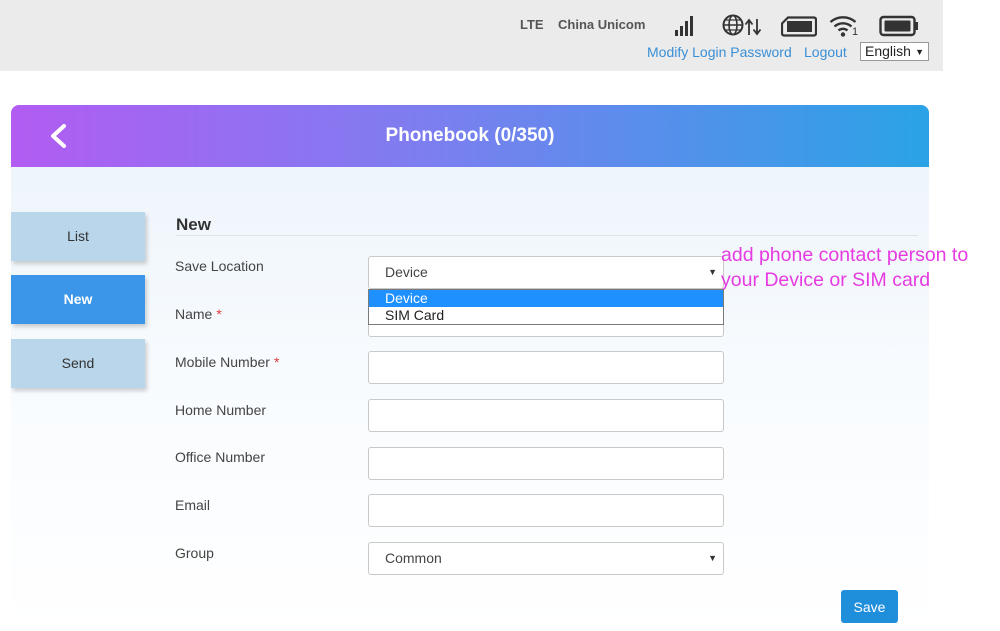 This screenshot has height=631, width=1000. I want to click on signal-strength-icon, so click(684, 26).